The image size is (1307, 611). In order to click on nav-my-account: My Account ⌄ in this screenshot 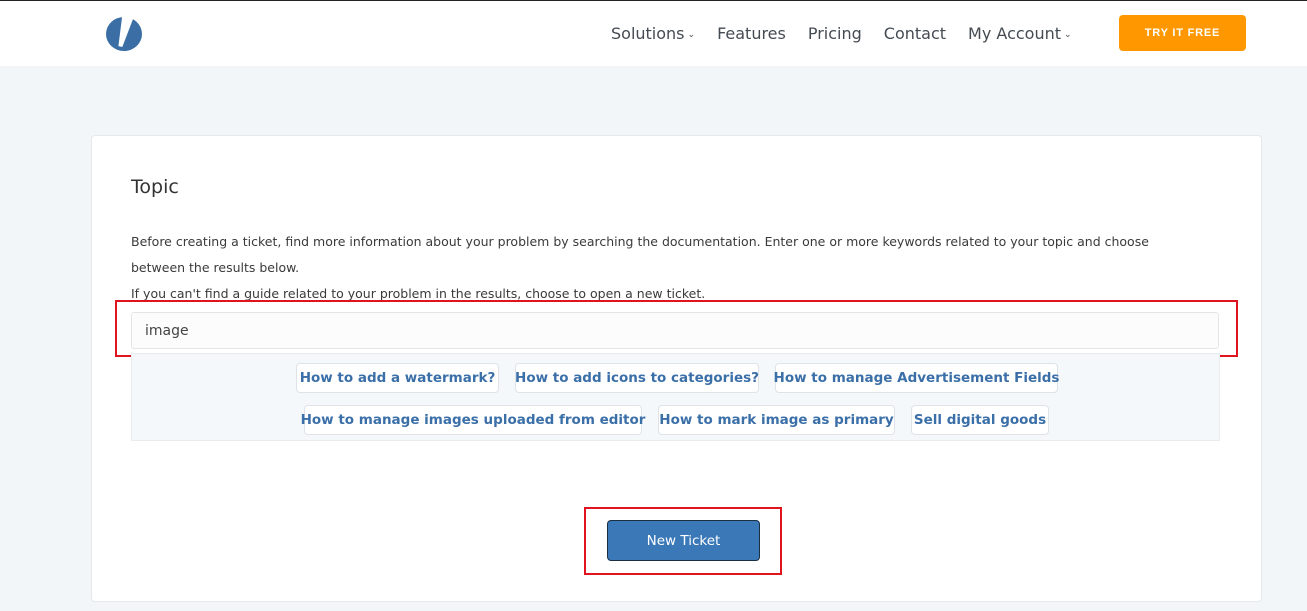, I will do `click(1020, 33)`.